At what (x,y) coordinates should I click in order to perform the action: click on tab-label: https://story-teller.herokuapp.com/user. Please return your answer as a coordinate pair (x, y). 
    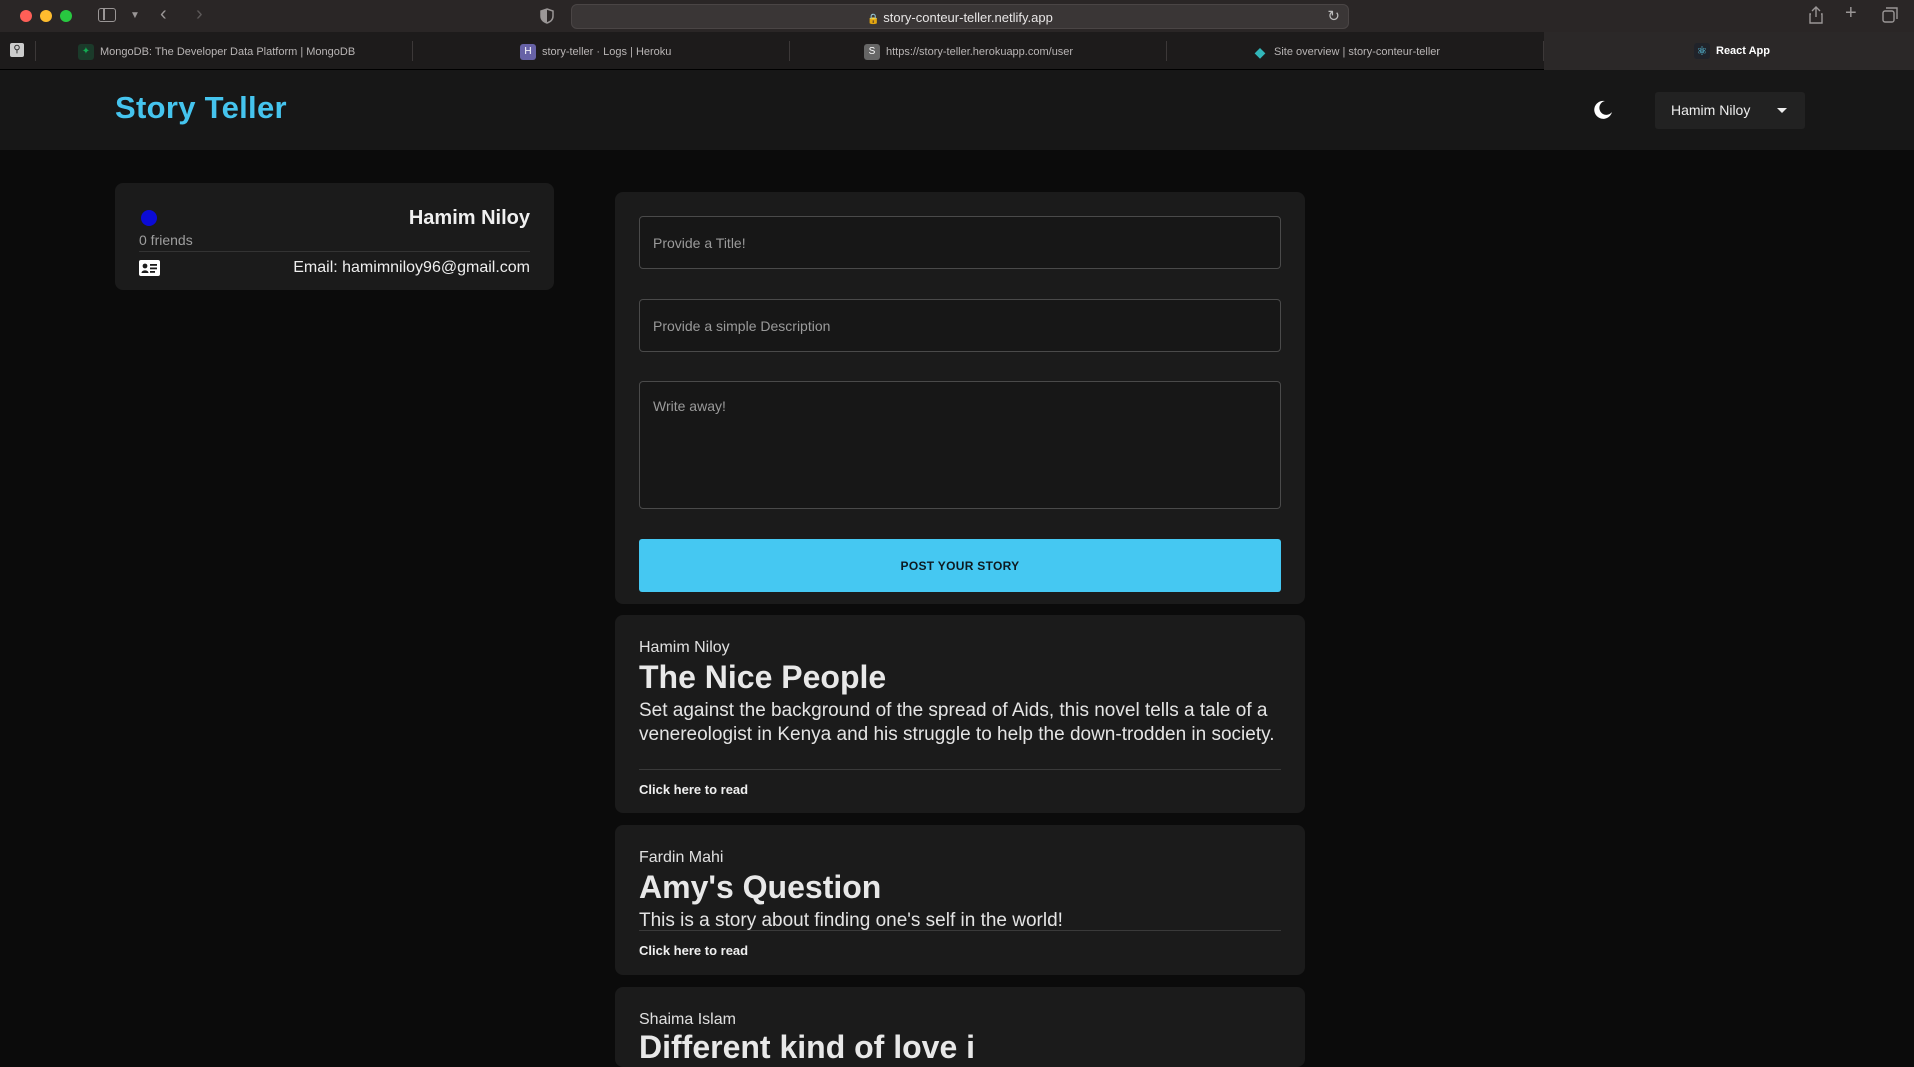
    Looking at the image, I should click on (980, 52).